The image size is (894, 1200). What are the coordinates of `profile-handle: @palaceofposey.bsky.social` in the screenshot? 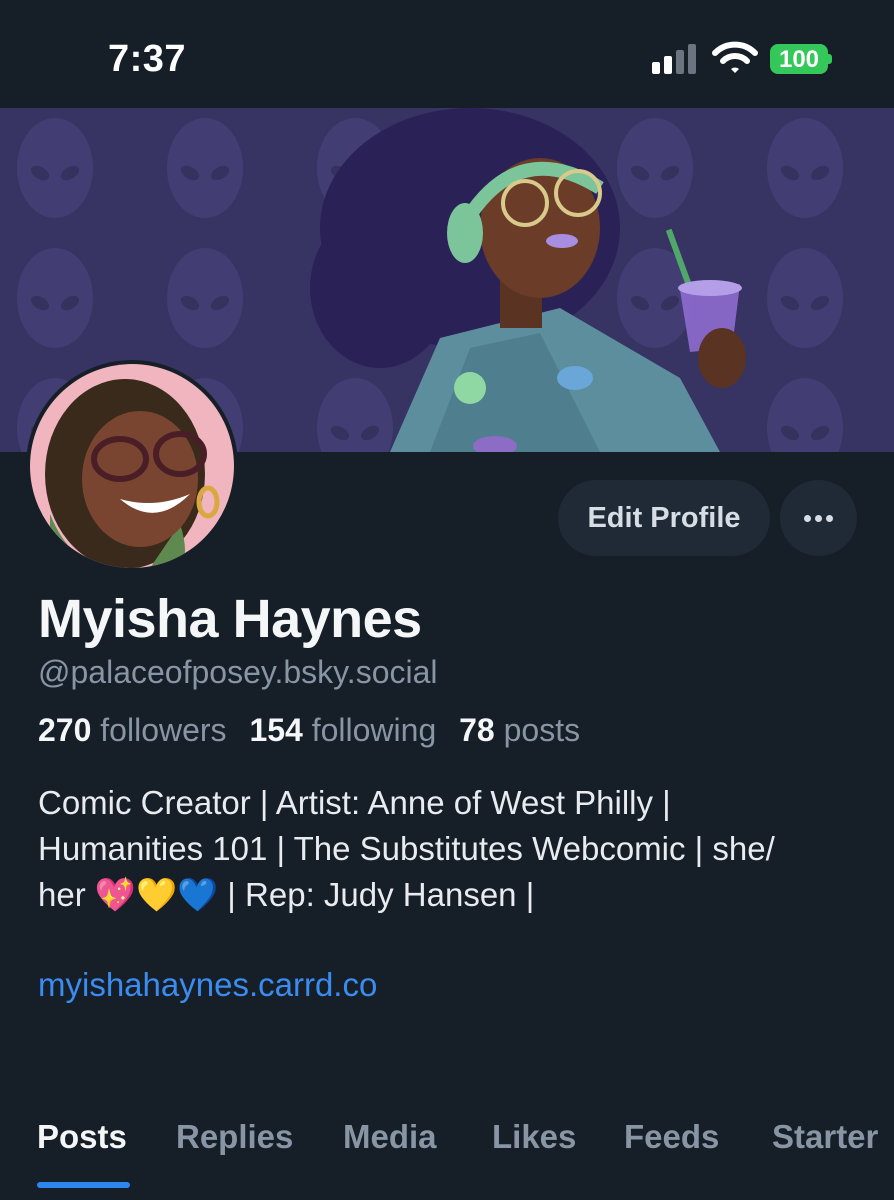 It's located at (238, 672).